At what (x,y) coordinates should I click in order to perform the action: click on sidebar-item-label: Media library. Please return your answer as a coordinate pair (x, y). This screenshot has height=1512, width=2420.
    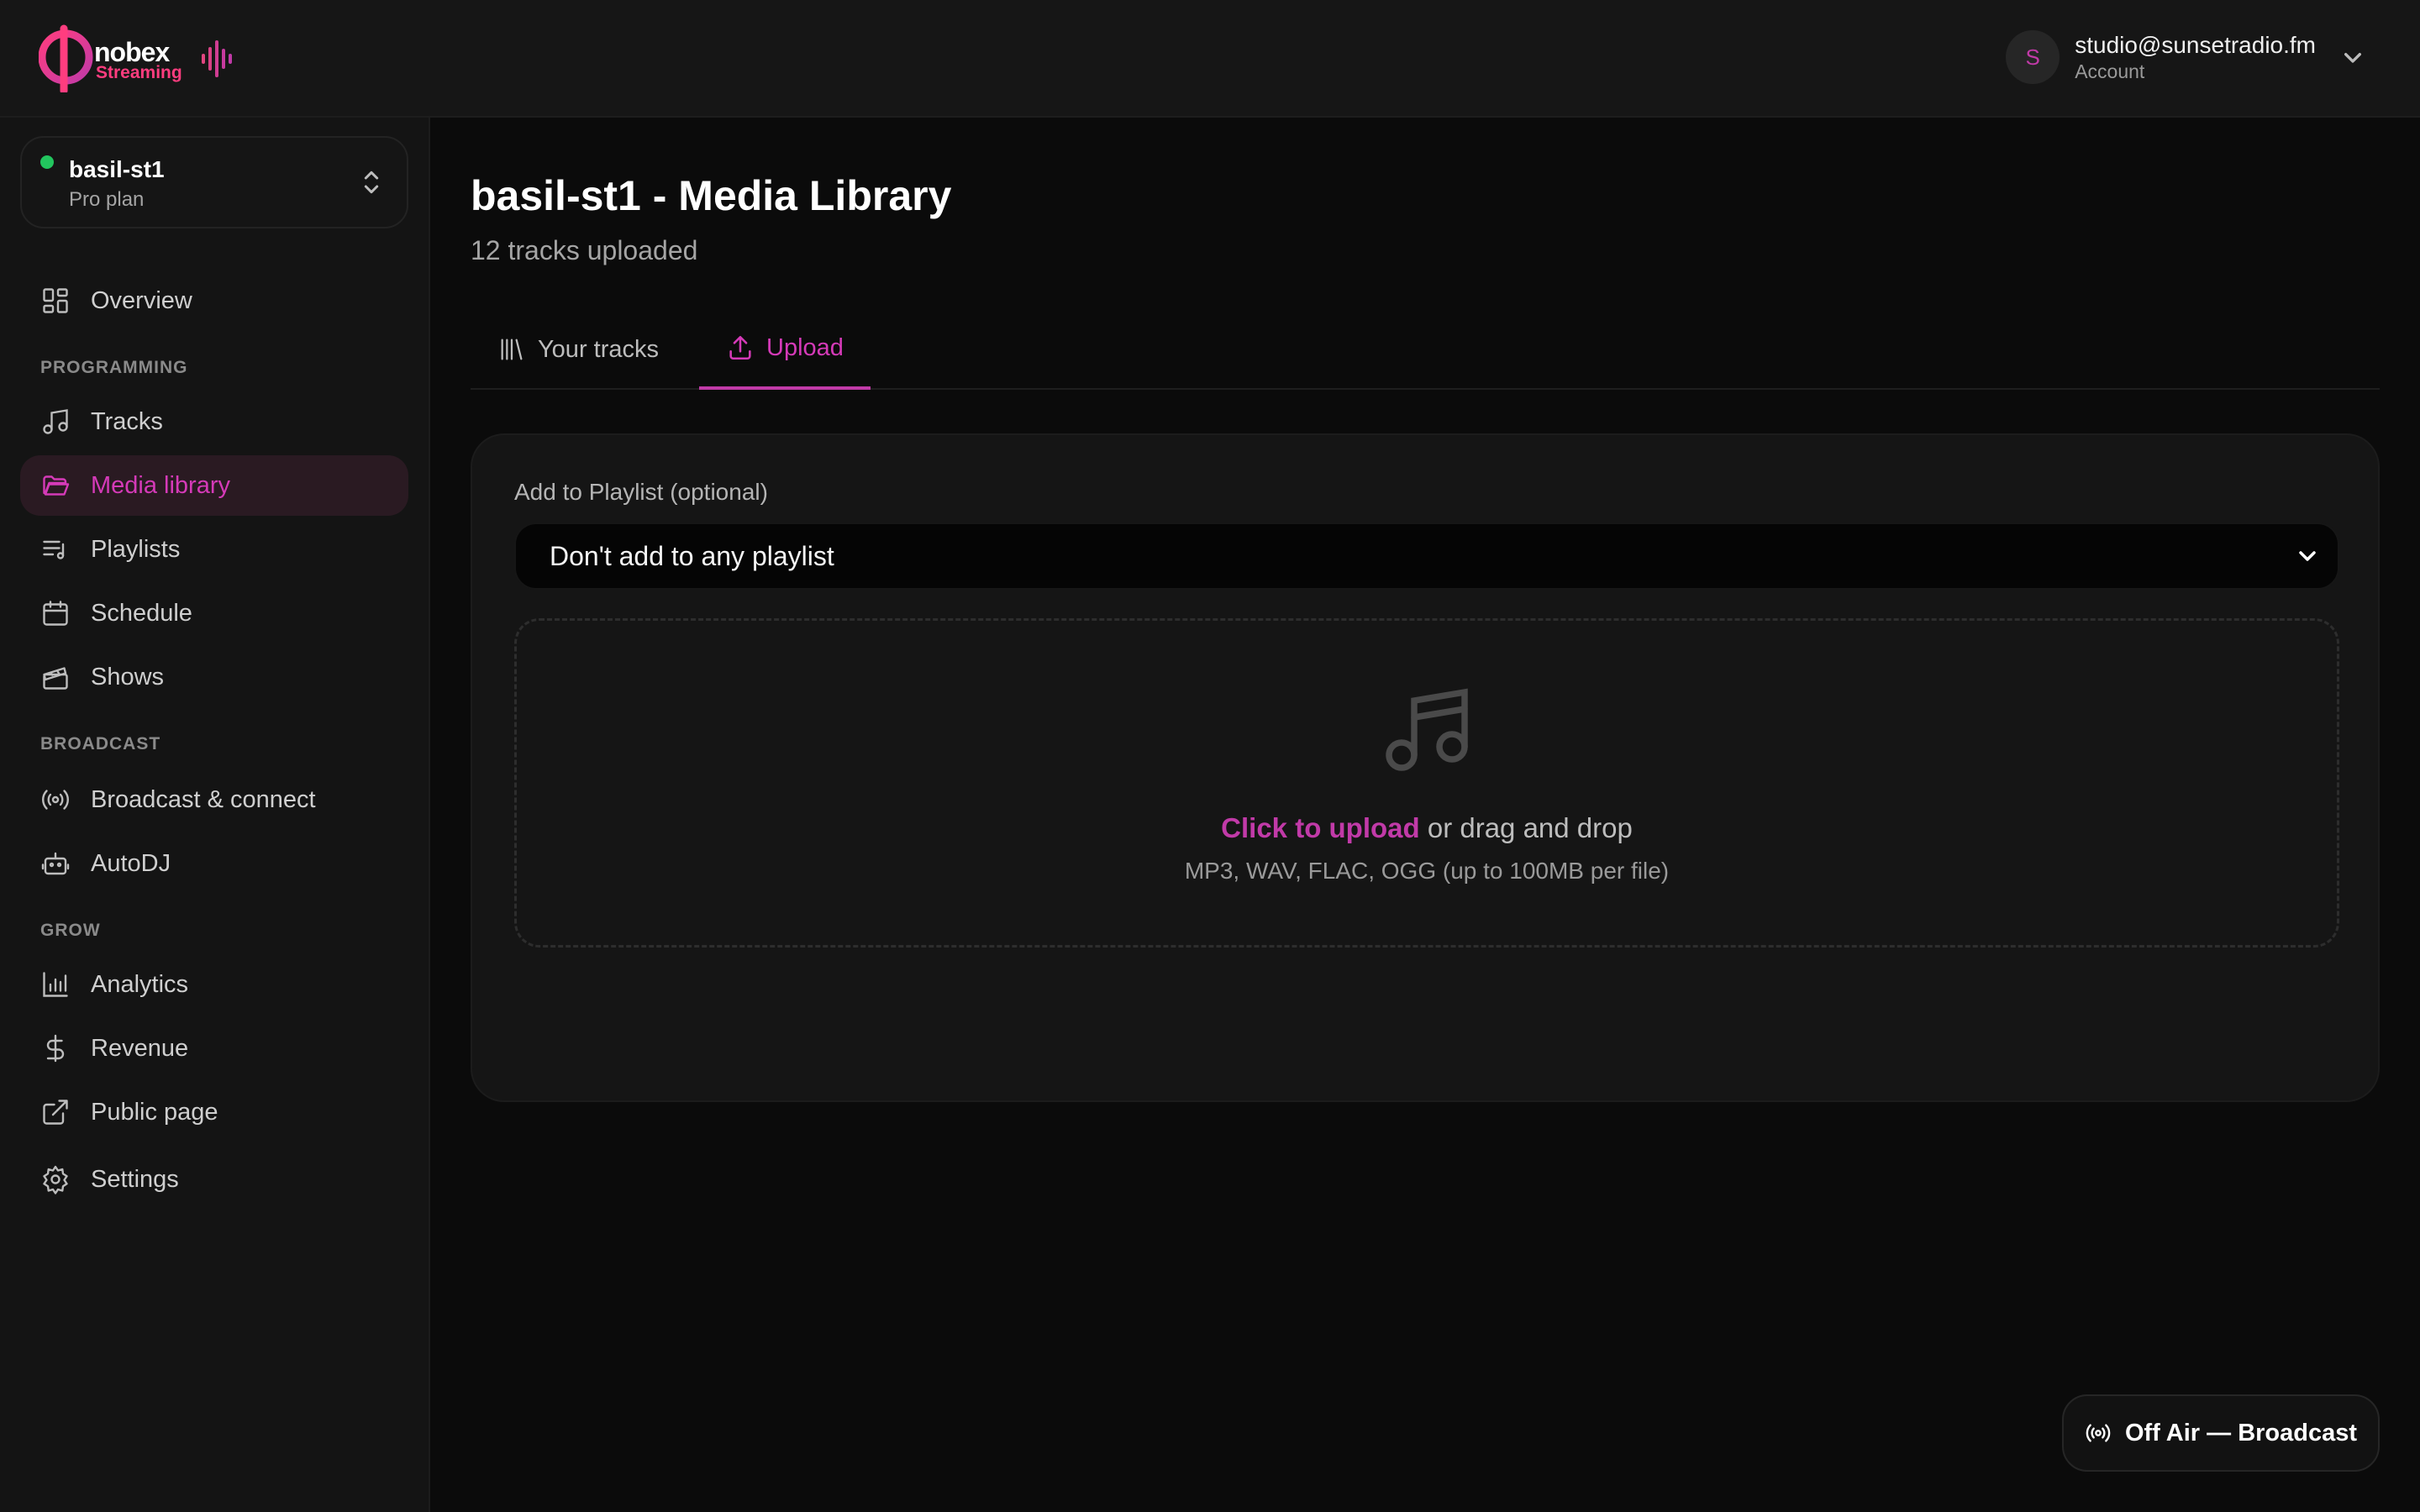
    Looking at the image, I should click on (161, 485).